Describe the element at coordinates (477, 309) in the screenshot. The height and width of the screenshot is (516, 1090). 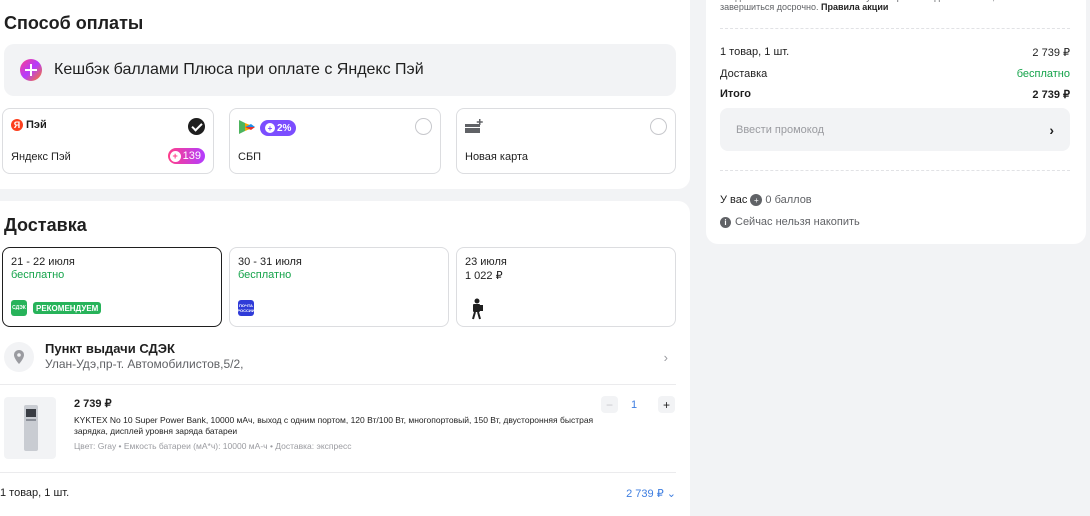
I see `walking-courier-icon` at that location.